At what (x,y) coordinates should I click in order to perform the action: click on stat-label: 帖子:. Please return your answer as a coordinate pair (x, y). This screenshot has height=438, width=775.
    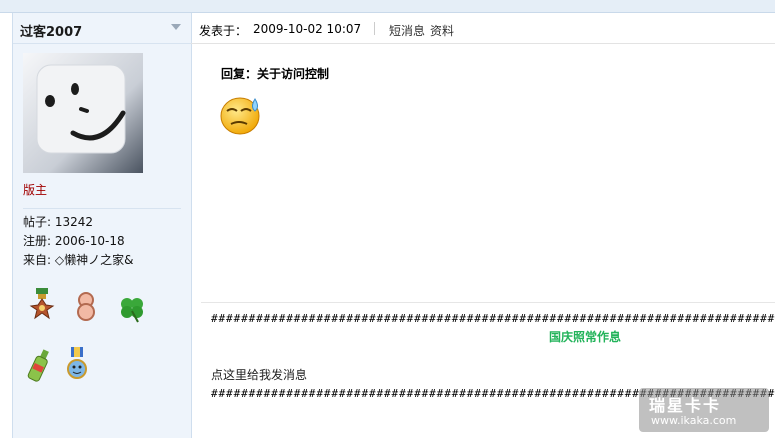
    Looking at the image, I should click on (37, 222).